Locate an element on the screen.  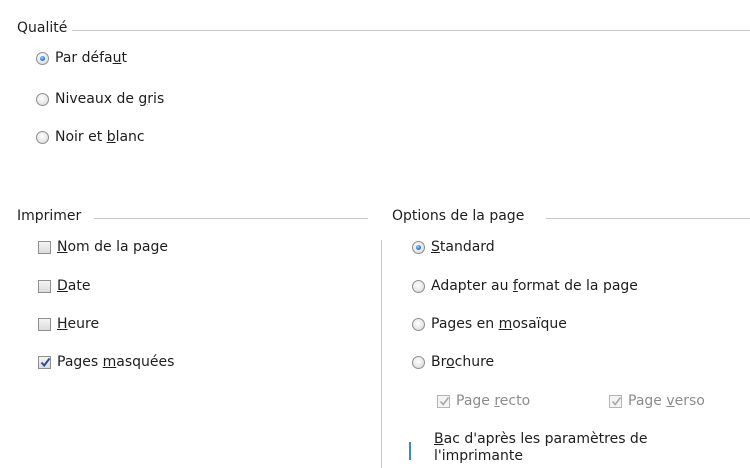
print-item-hidden-pages-label: Pages masquées is located at coordinates (116, 362).